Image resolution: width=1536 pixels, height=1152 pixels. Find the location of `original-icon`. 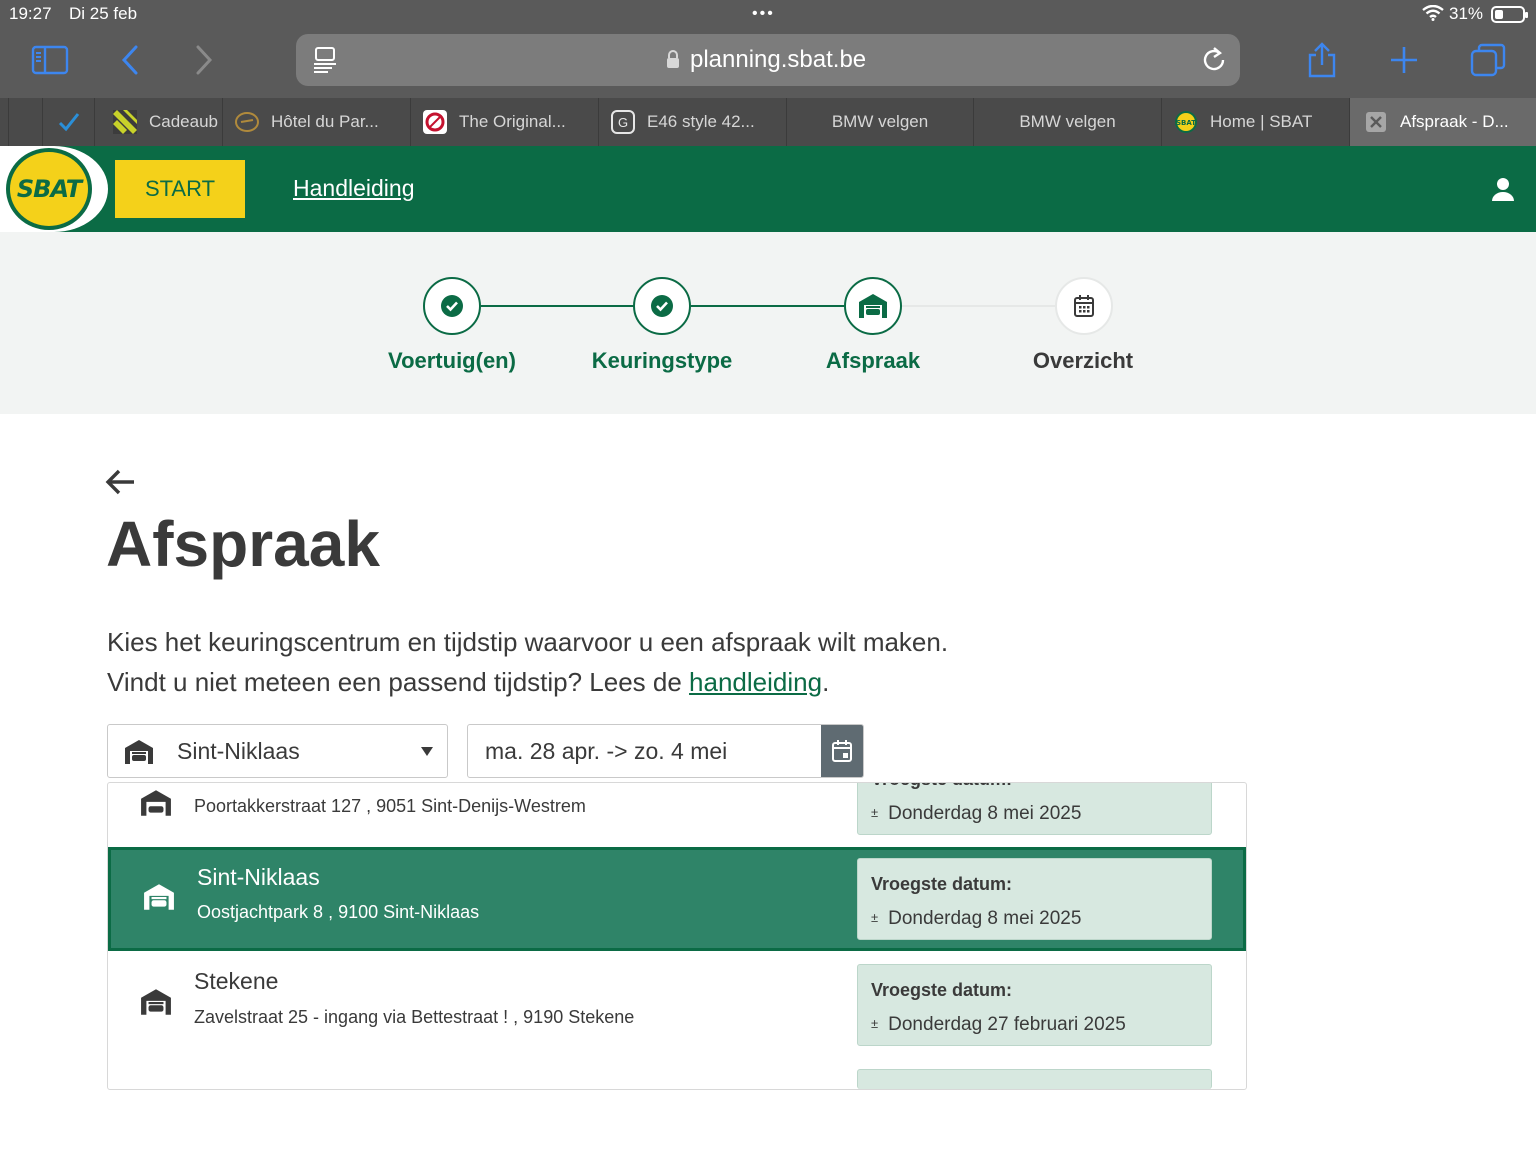

original-icon is located at coordinates (435, 122).